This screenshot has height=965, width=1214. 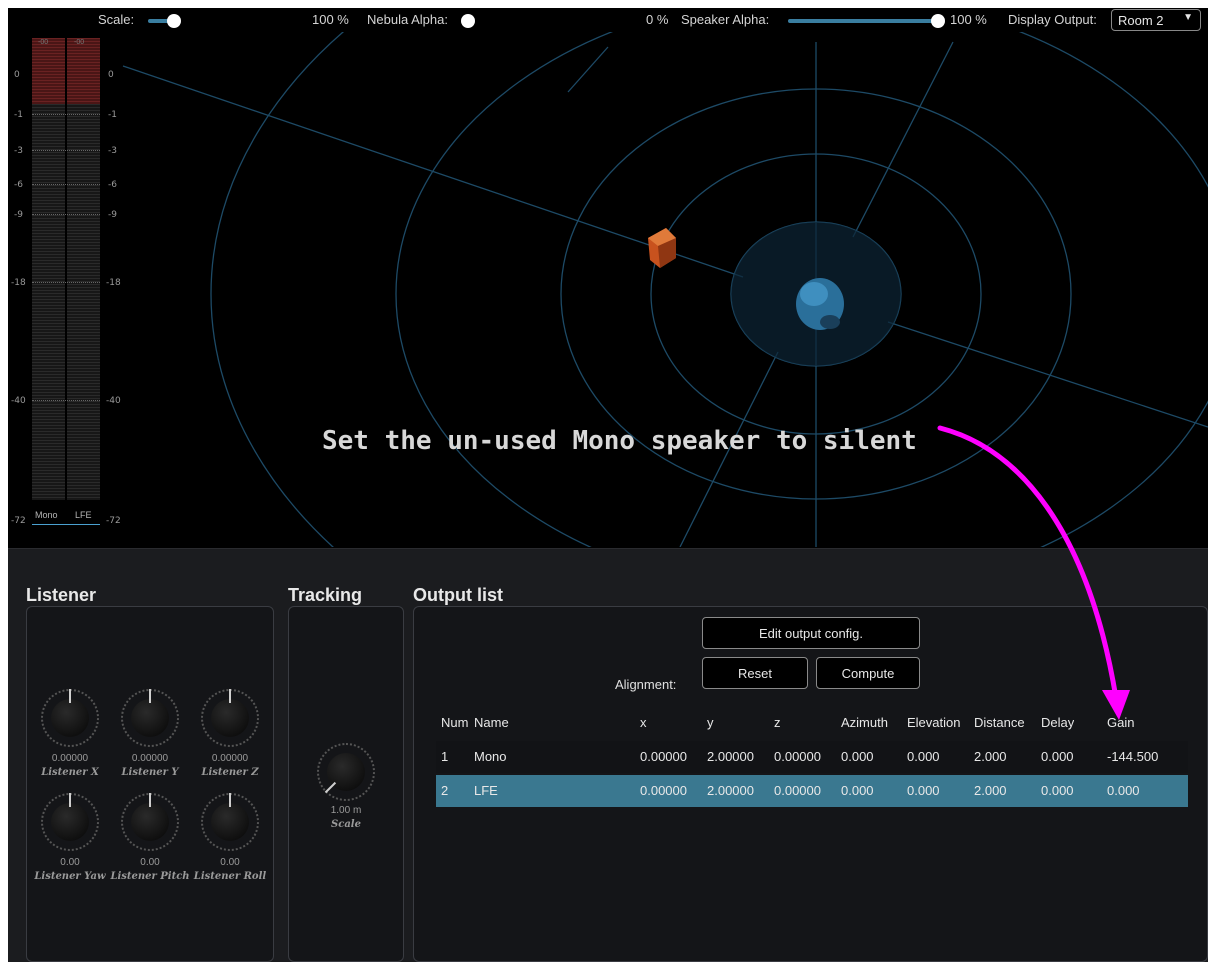 I want to click on cell-x: 0.00000, so click(x=663, y=790).